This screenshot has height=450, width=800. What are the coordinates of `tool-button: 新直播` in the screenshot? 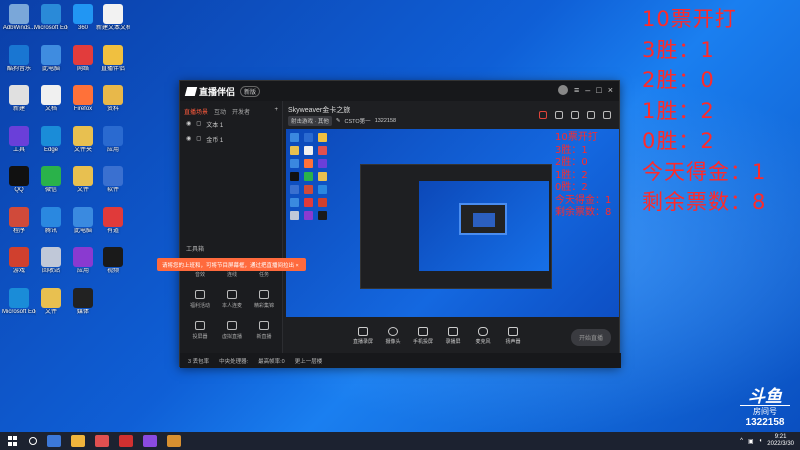 It's located at (264, 330).